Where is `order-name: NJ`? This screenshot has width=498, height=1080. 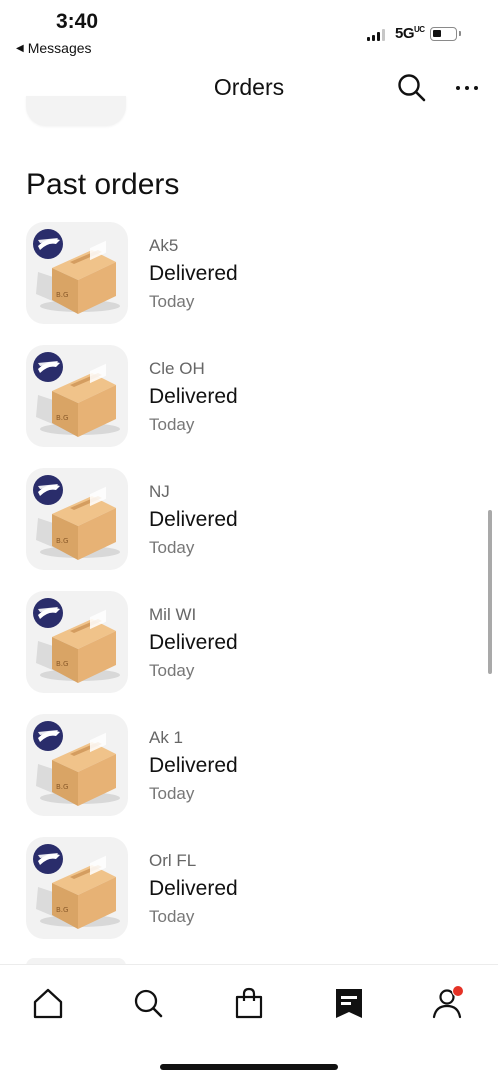 order-name: NJ is located at coordinates (159, 491).